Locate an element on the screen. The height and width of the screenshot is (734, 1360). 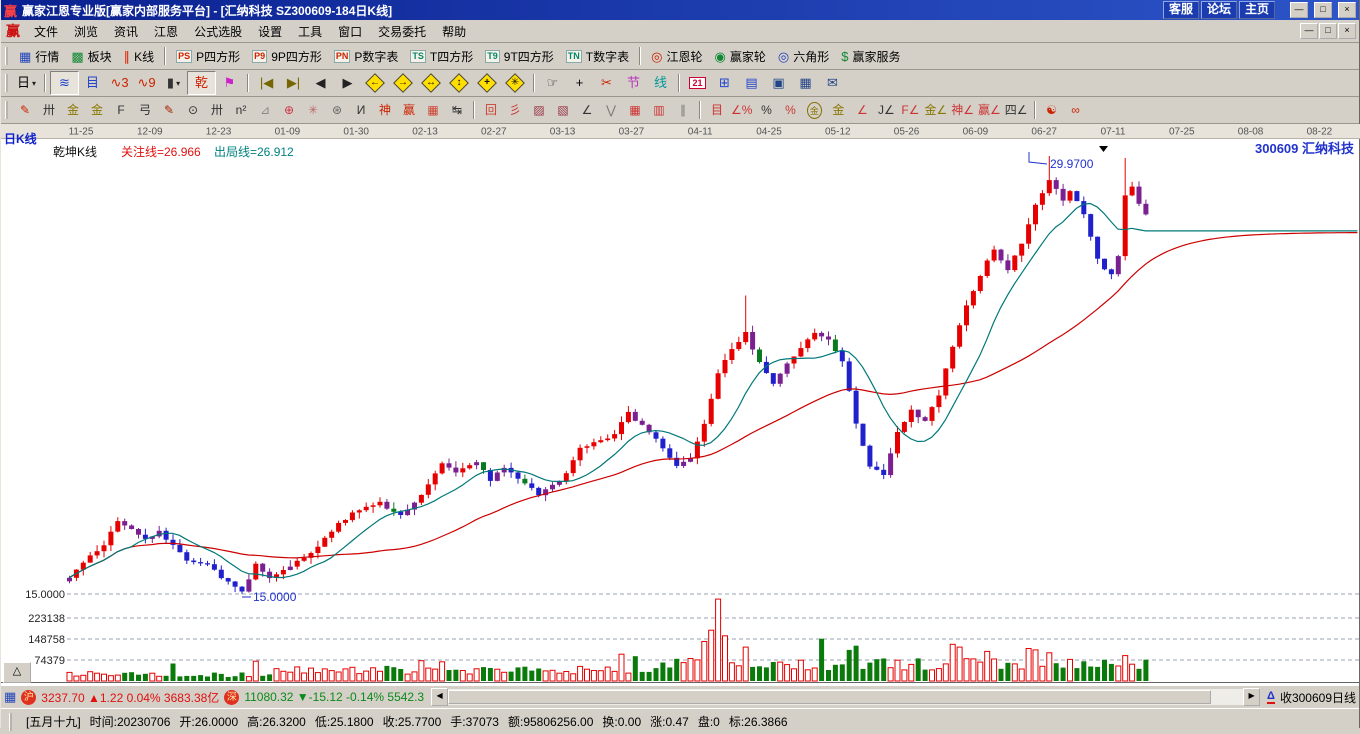
time-circle-button: ⊙ is located at coordinates (193, 110).